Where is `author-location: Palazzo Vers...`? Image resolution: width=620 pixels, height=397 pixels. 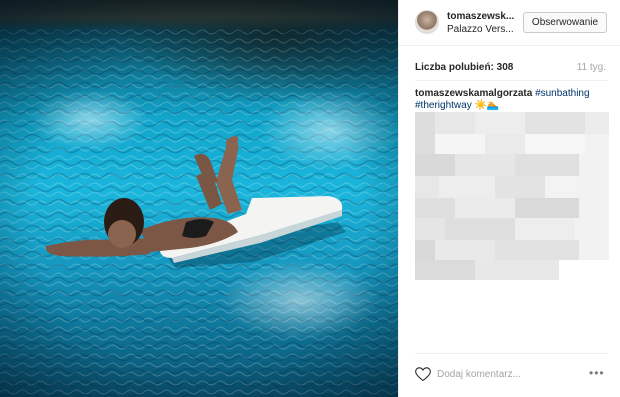 author-location: Palazzo Vers... is located at coordinates (483, 29).